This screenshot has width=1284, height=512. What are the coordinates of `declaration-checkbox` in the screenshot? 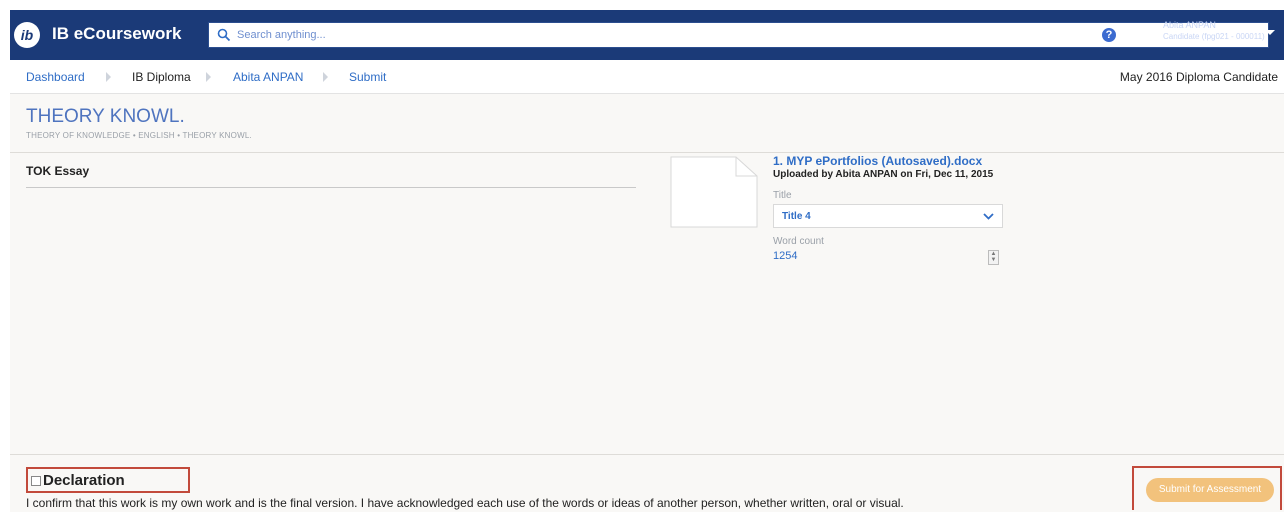 It's located at (36, 481).